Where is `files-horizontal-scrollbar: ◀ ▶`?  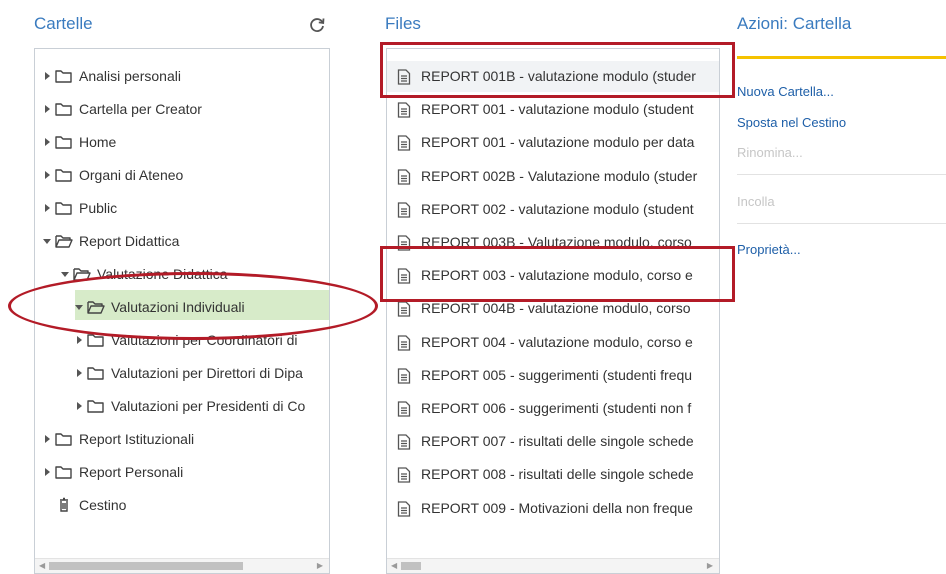
files-horizontal-scrollbar: ◀ ▶ is located at coordinates (553, 565).